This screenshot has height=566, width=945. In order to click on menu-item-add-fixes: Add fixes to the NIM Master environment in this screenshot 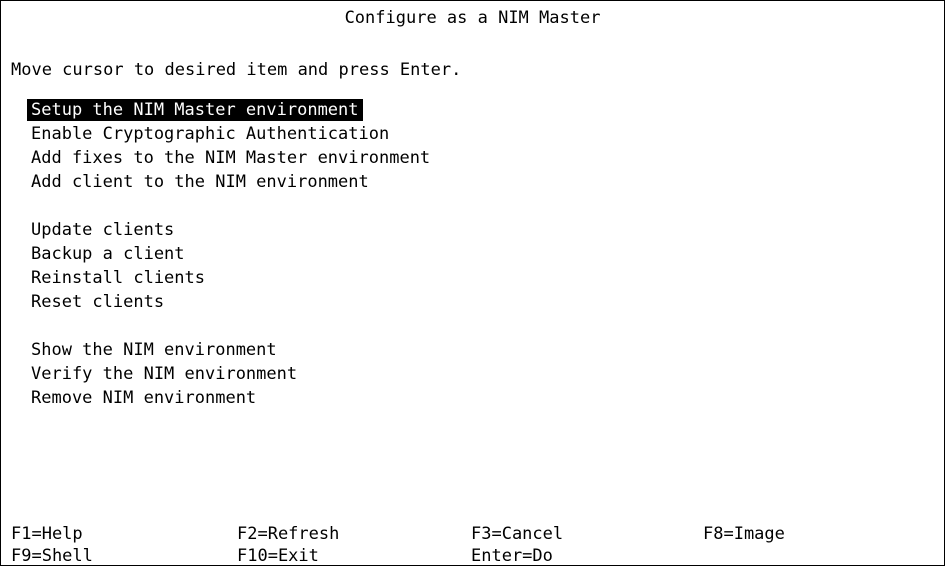, I will do `click(232, 158)`.